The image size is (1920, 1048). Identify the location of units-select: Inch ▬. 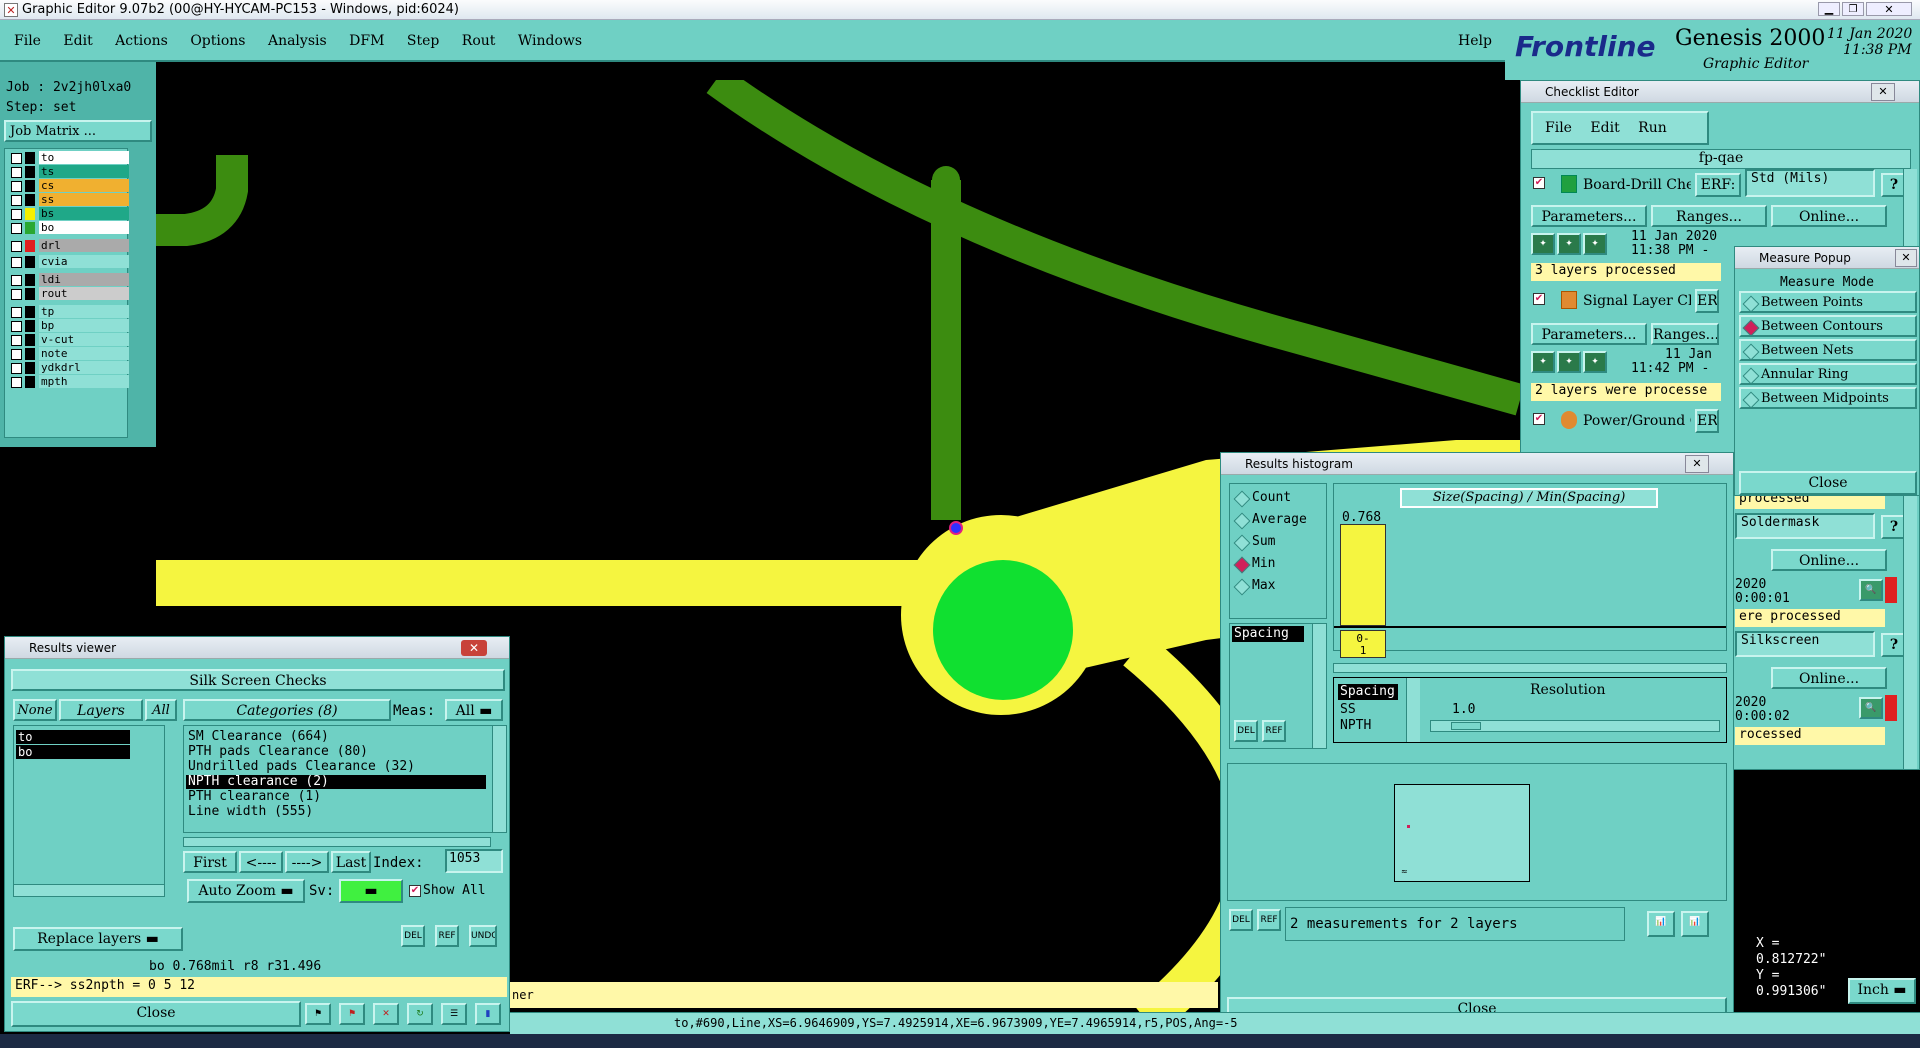
(1882, 991).